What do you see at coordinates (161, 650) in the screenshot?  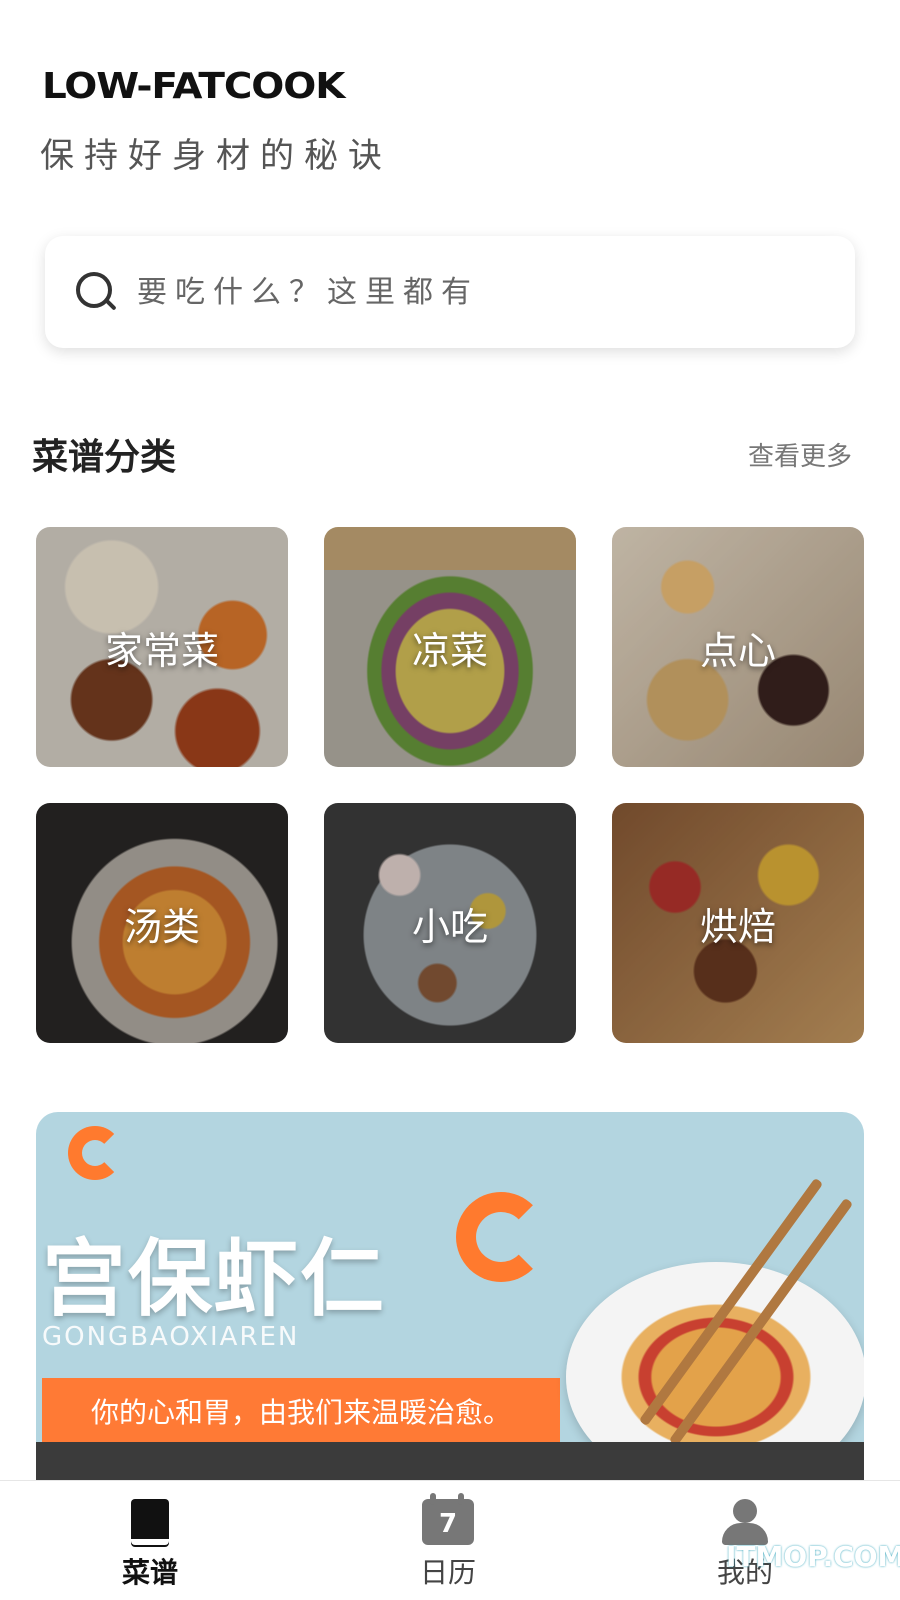 I see `category-label: 家常菜` at bounding box center [161, 650].